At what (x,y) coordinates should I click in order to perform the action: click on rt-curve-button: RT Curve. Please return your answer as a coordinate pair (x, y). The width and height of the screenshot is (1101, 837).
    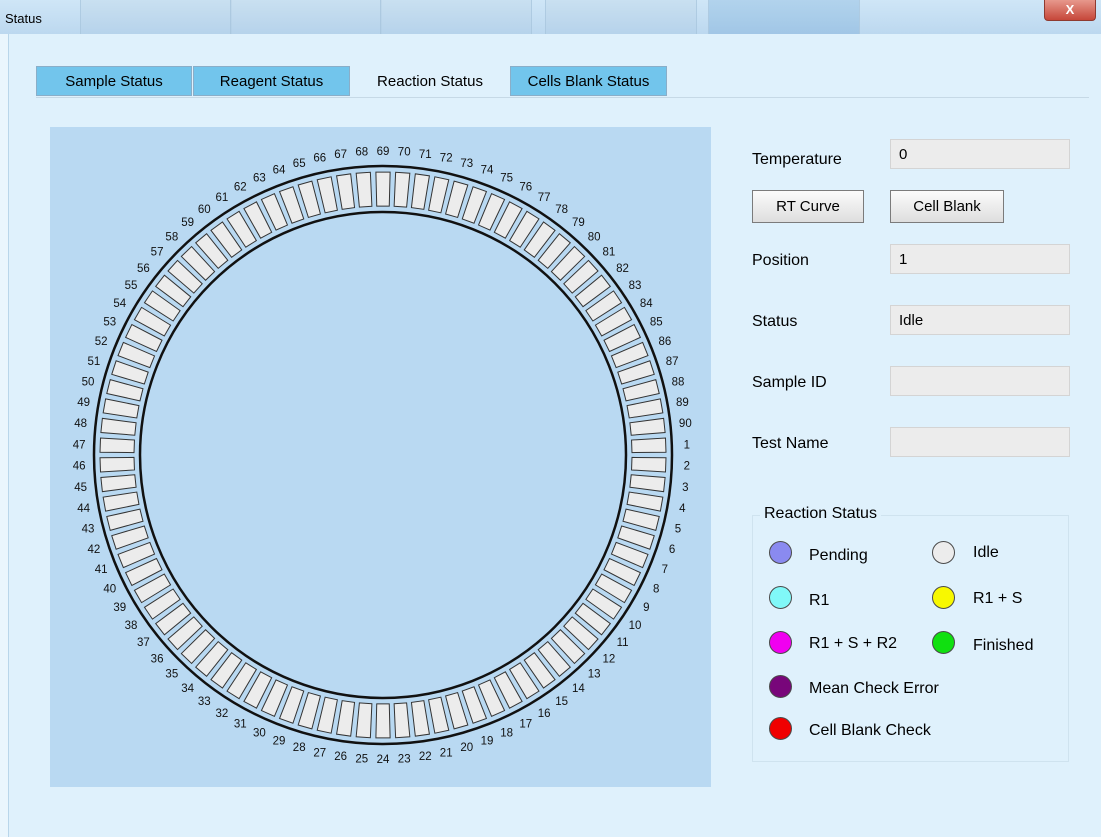
    Looking at the image, I should click on (808, 206).